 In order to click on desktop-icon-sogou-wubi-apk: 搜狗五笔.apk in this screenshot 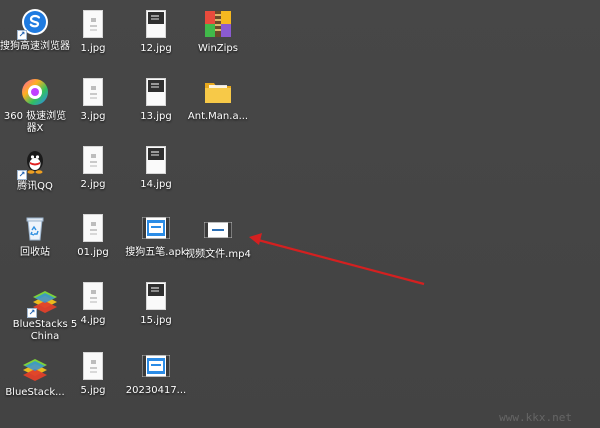, I will do `click(156, 235)`.